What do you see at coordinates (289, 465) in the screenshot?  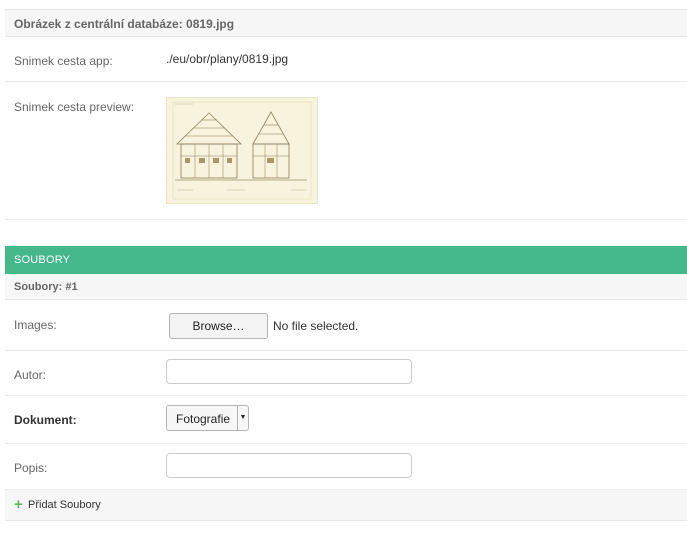 I see `popis-input` at bounding box center [289, 465].